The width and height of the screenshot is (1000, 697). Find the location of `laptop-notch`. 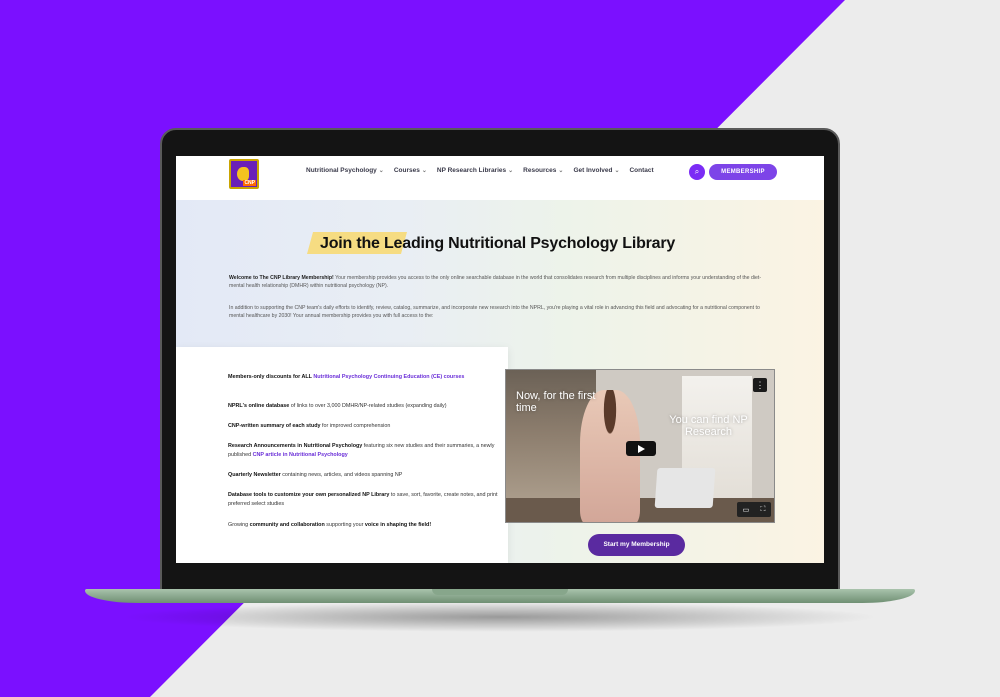

laptop-notch is located at coordinates (500, 592).